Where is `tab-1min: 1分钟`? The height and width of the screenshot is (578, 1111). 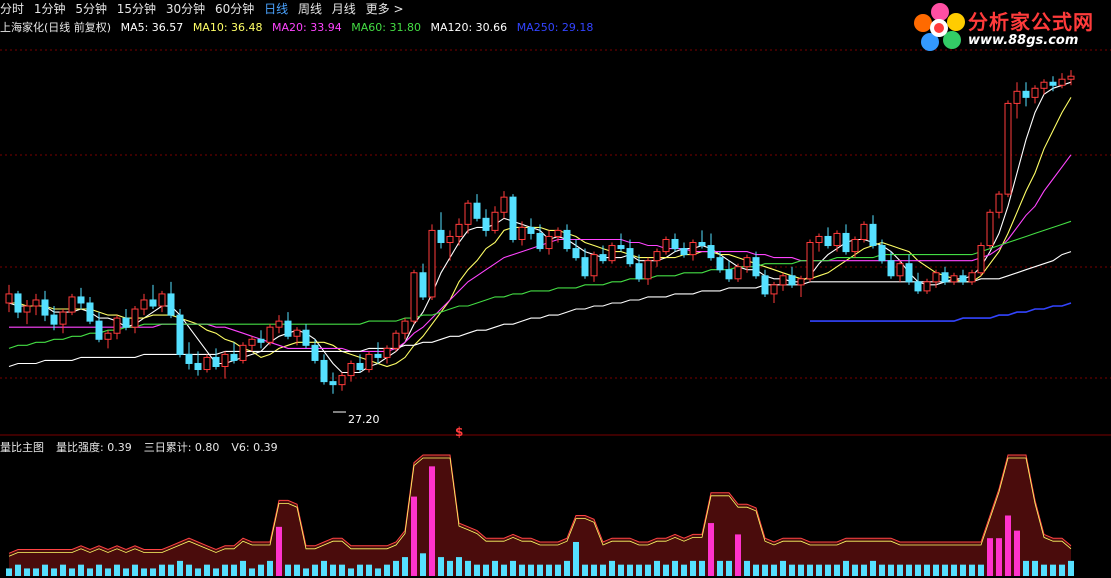 tab-1min: 1分钟 is located at coordinates (50, 9).